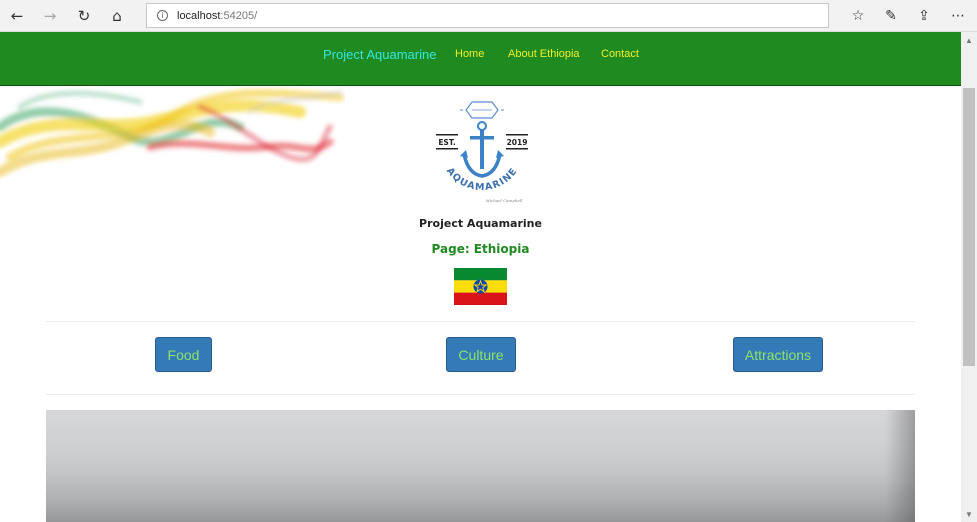 Image resolution: width=977 pixels, height=522 pixels. What do you see at coordinates (891, 16) in the screenshot?
I see `pen-icon: ✎` at bounding box center [891, 16].